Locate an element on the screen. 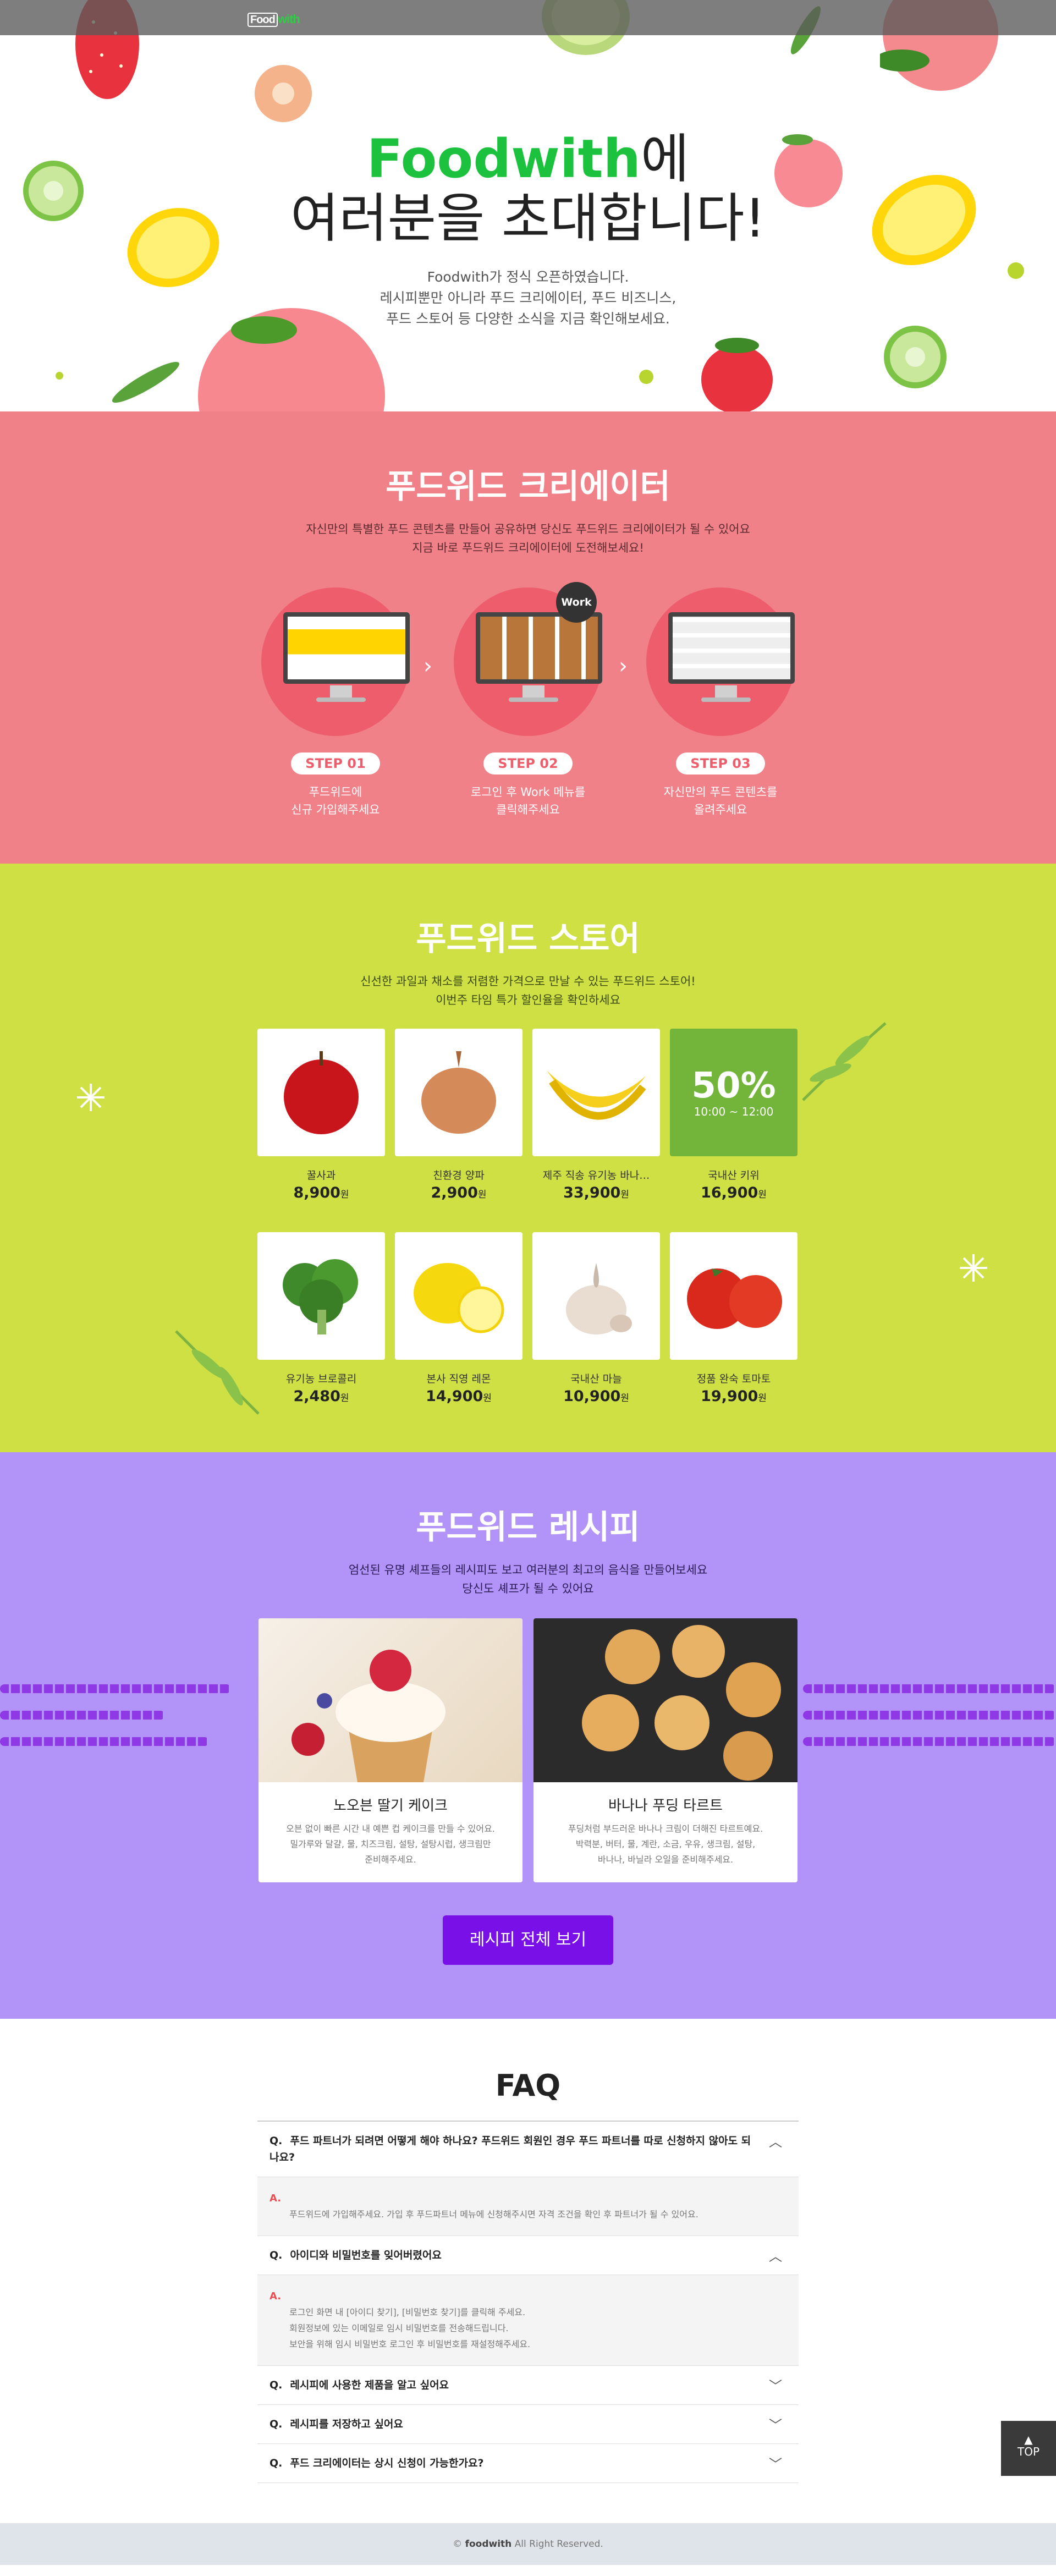 The width and height of the screenshot is (1056, 2576). product-name: 정품 완숙 토마토 is located at coordinates (733, 1379).